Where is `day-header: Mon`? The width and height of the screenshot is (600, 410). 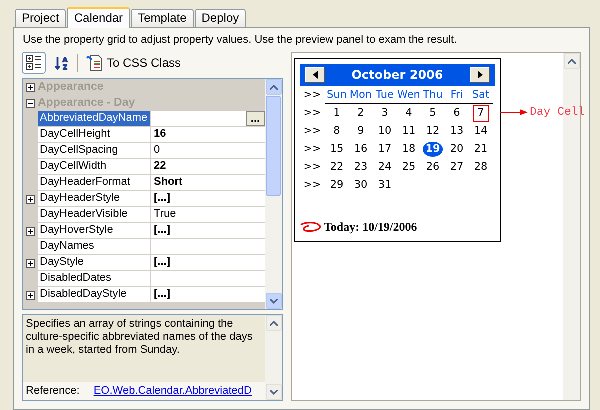
day-header: Mon is located at coordinates (361, 95).